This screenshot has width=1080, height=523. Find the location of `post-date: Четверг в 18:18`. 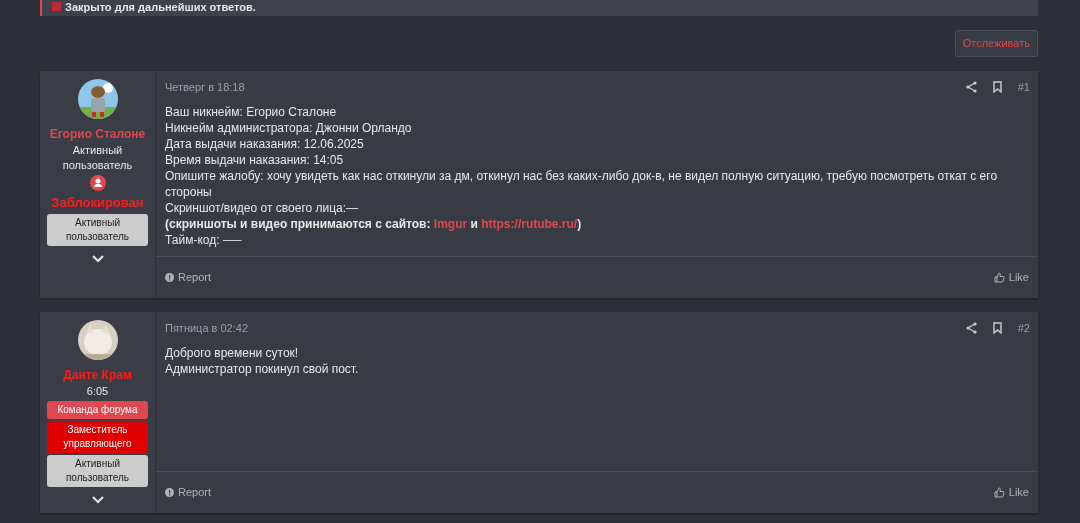

post-date: Четверг в 18:18 is located at coordinates (205, 86).